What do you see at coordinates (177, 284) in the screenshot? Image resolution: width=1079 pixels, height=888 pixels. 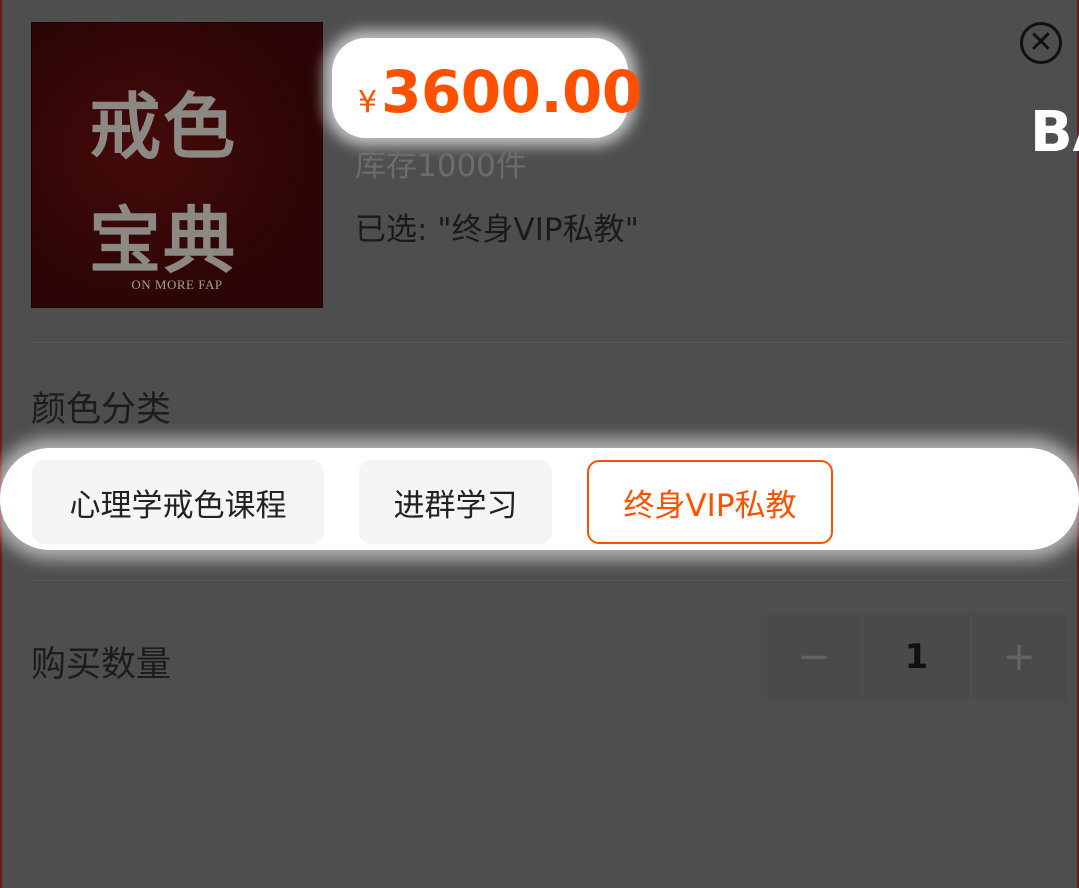 I see `cover-subtitle: ON MORE FAP` at bounding box center [177, 284].